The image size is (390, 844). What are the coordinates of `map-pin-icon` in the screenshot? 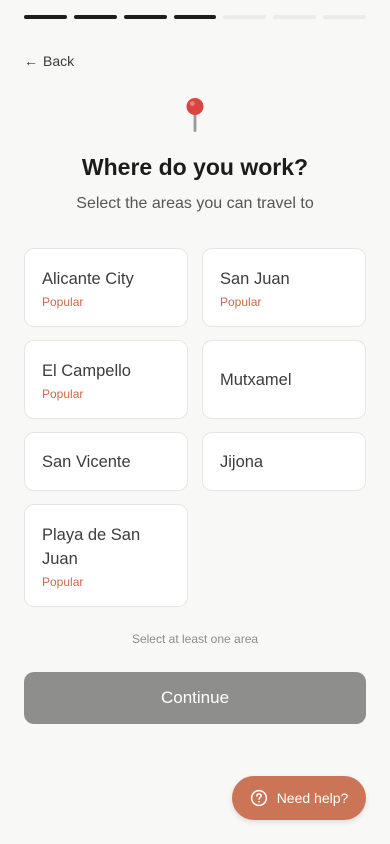 It's located at (195, 115).